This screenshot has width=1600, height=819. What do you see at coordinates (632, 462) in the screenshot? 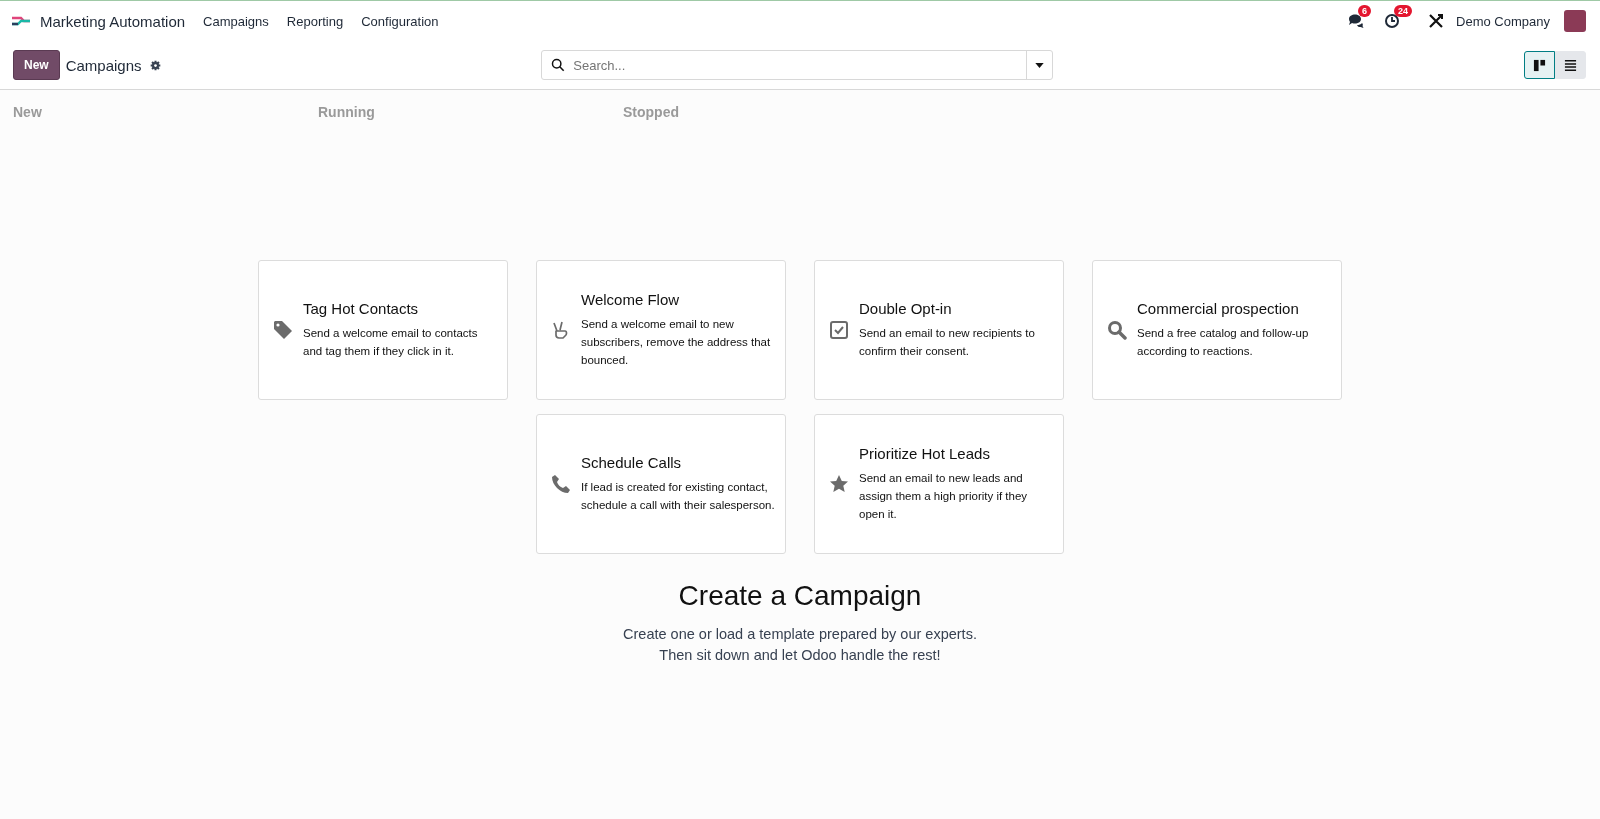
I see `template-title: Schedule Calls` at bounding box center [632, 462].